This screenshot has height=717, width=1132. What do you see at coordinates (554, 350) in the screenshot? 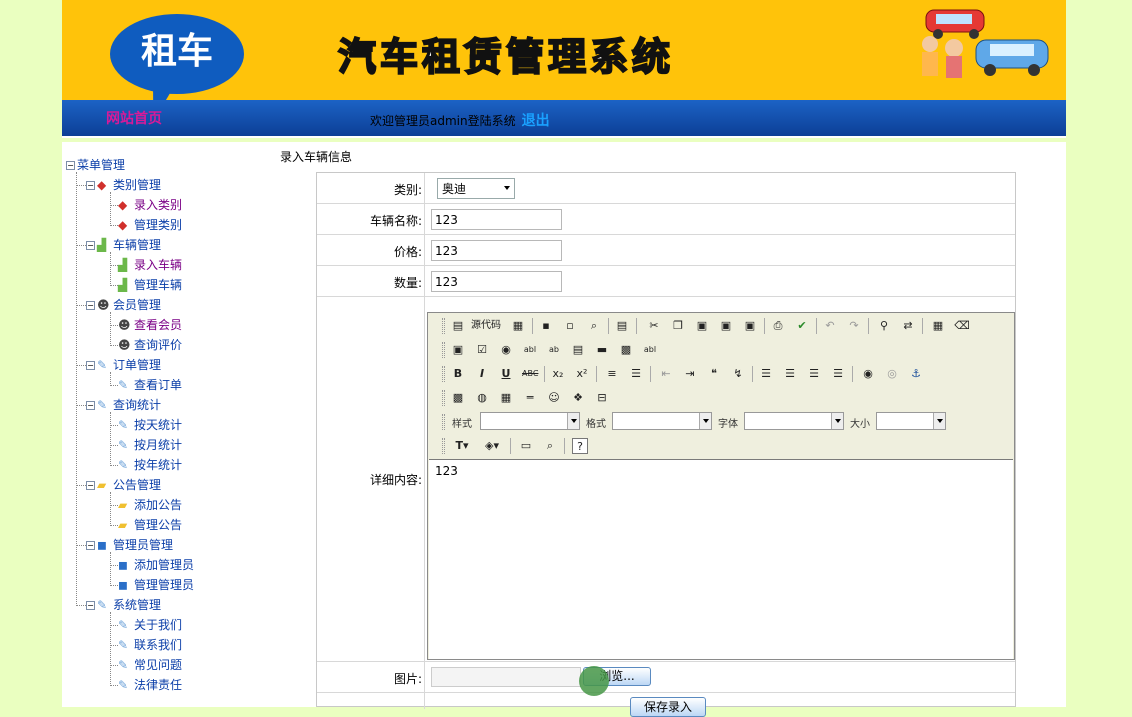
I see `textarea-icon: ab` at bounding box center [554, 350].